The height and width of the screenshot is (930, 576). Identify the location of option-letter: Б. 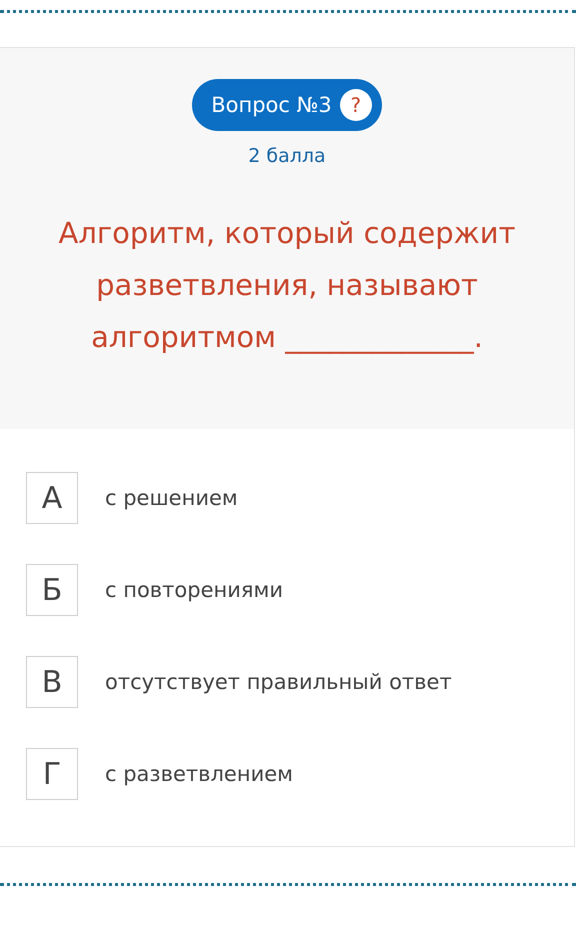
(52, 590).